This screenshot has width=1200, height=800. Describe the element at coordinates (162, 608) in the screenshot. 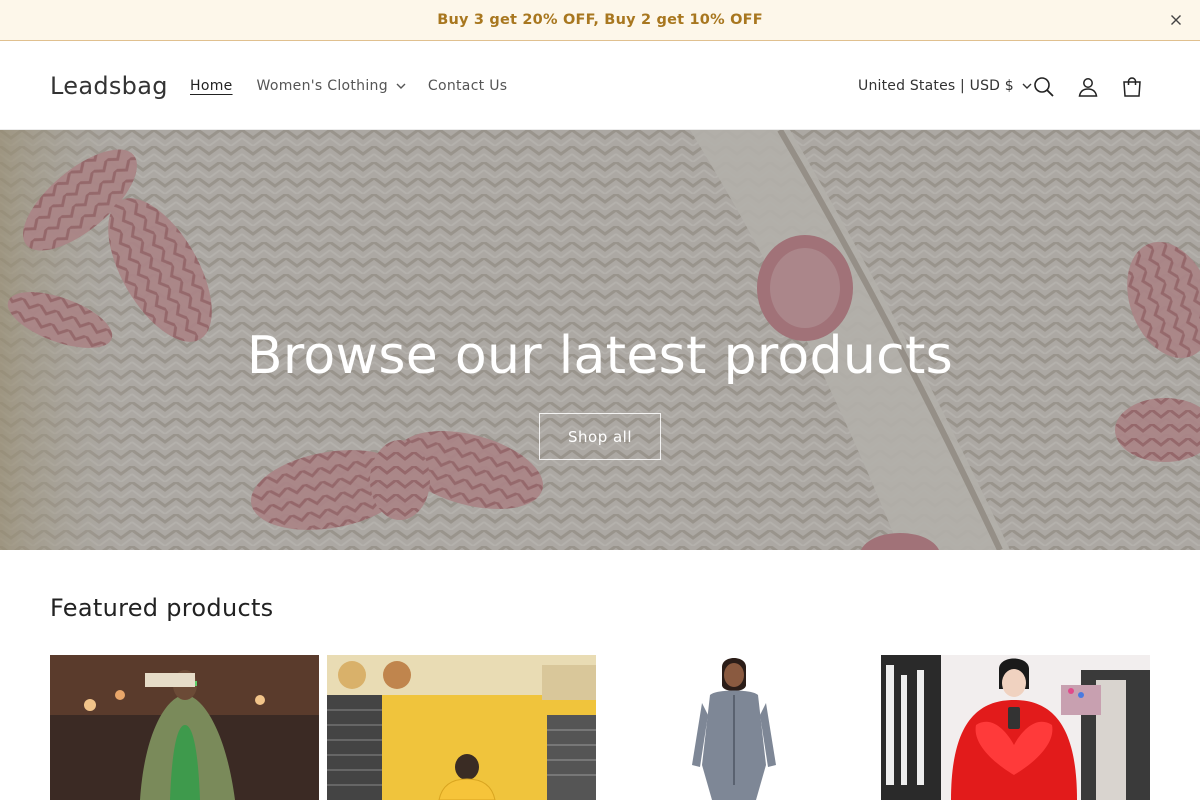

I see `featured-products-heading: Featured products` at that location.